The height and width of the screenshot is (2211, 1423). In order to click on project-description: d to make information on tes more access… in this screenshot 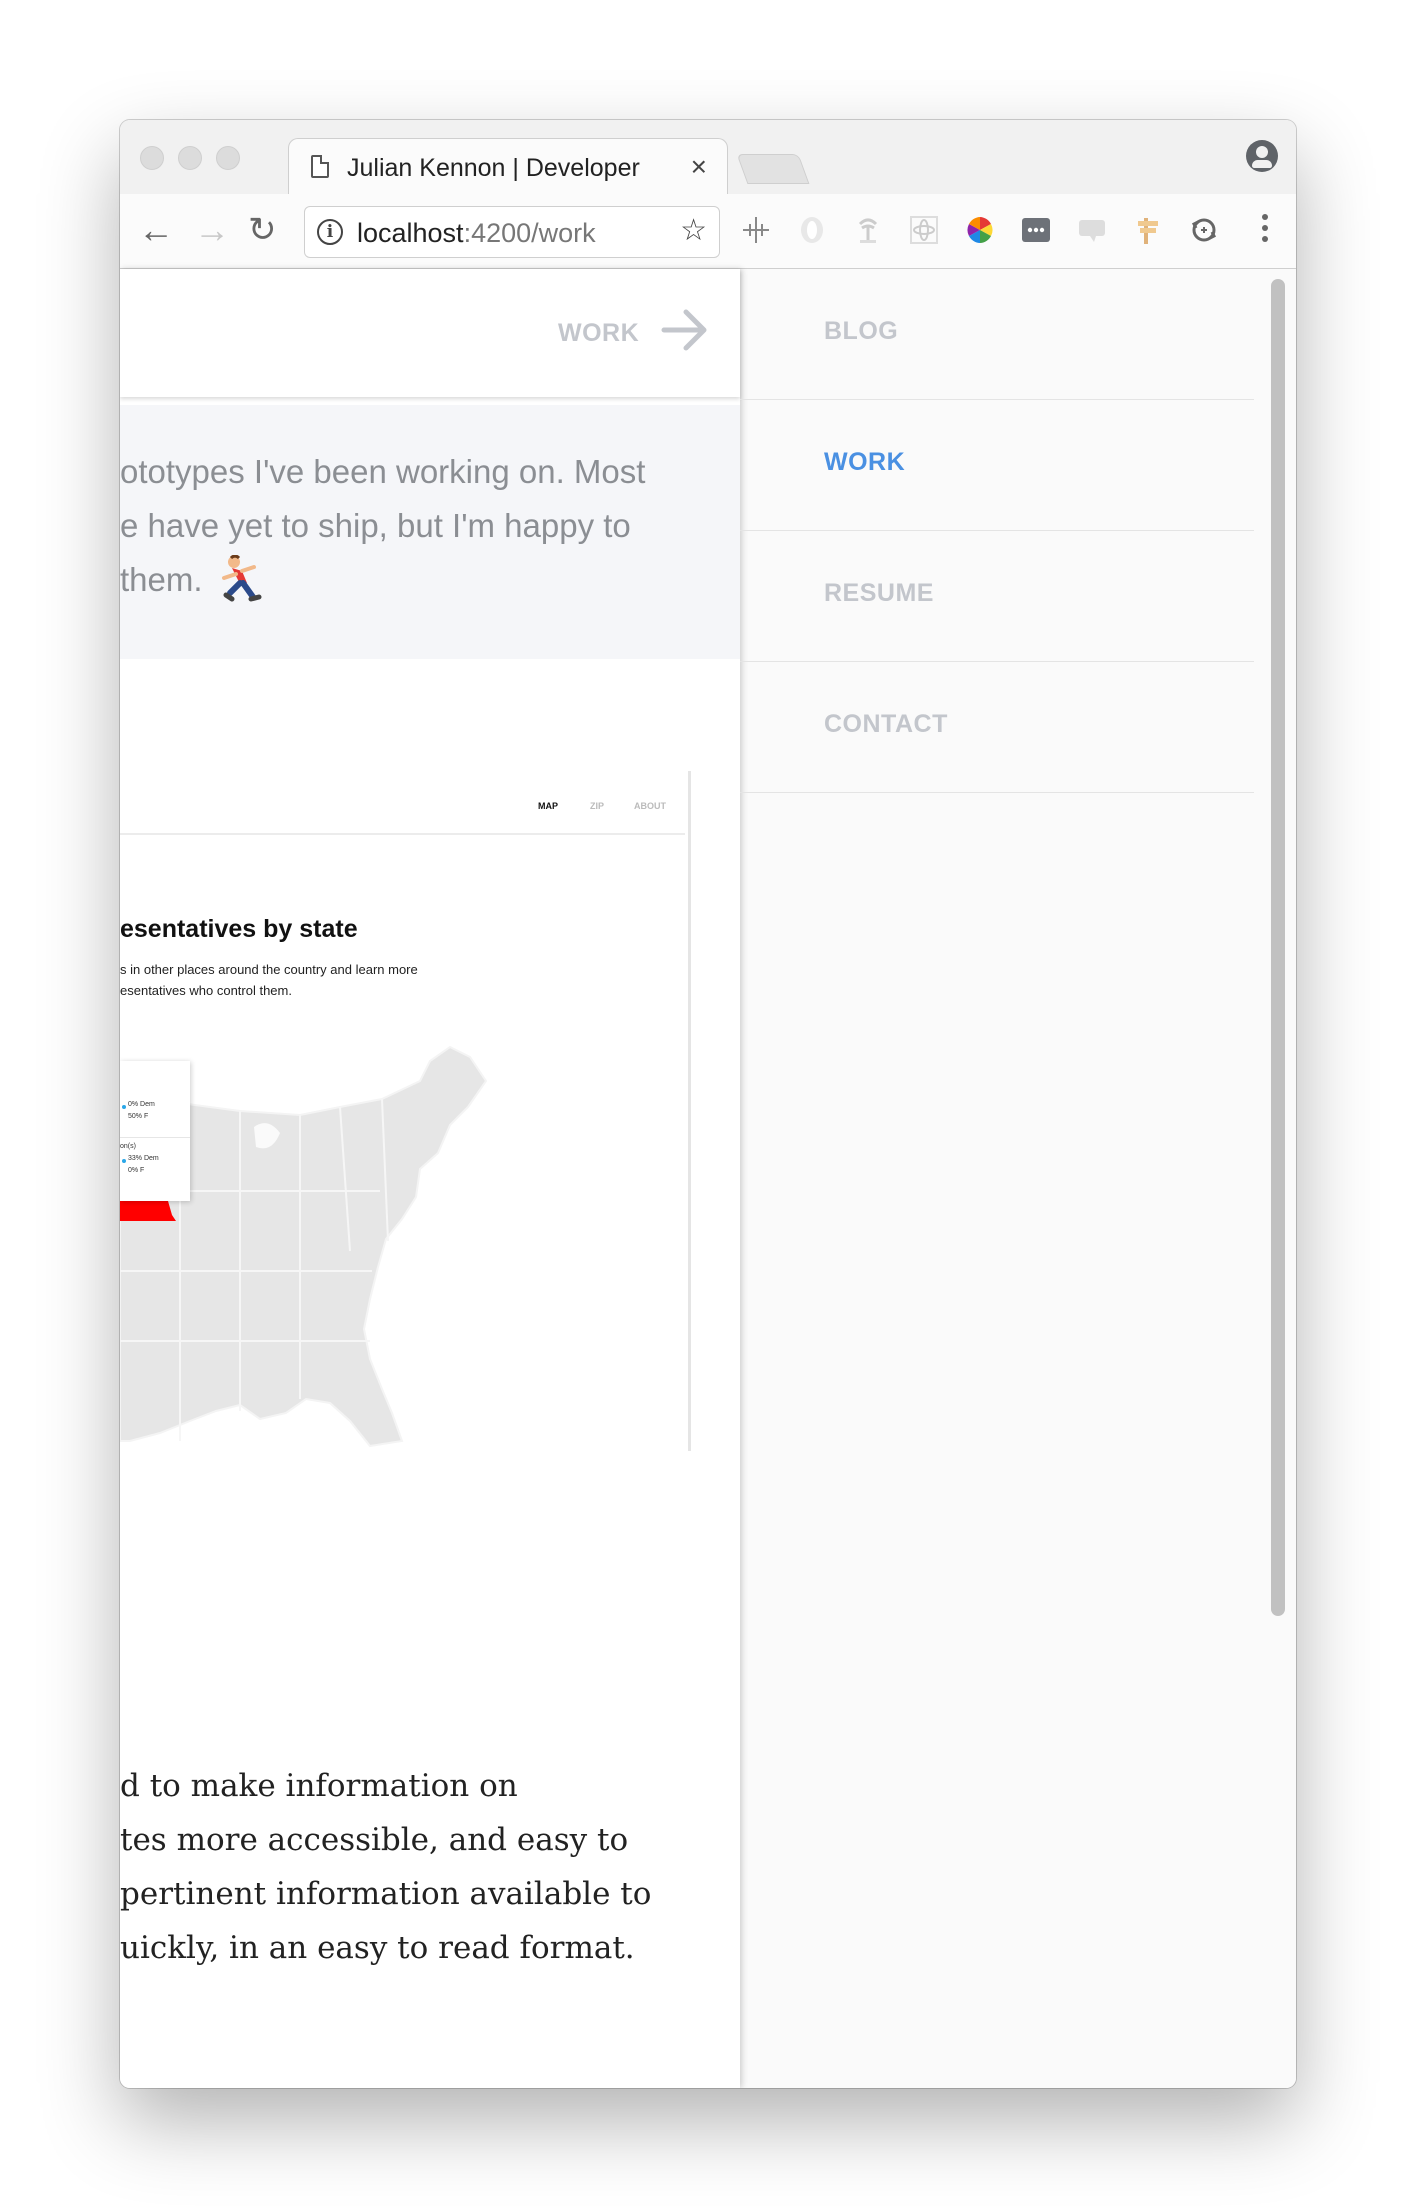, I will do `click(386, 1867)`.